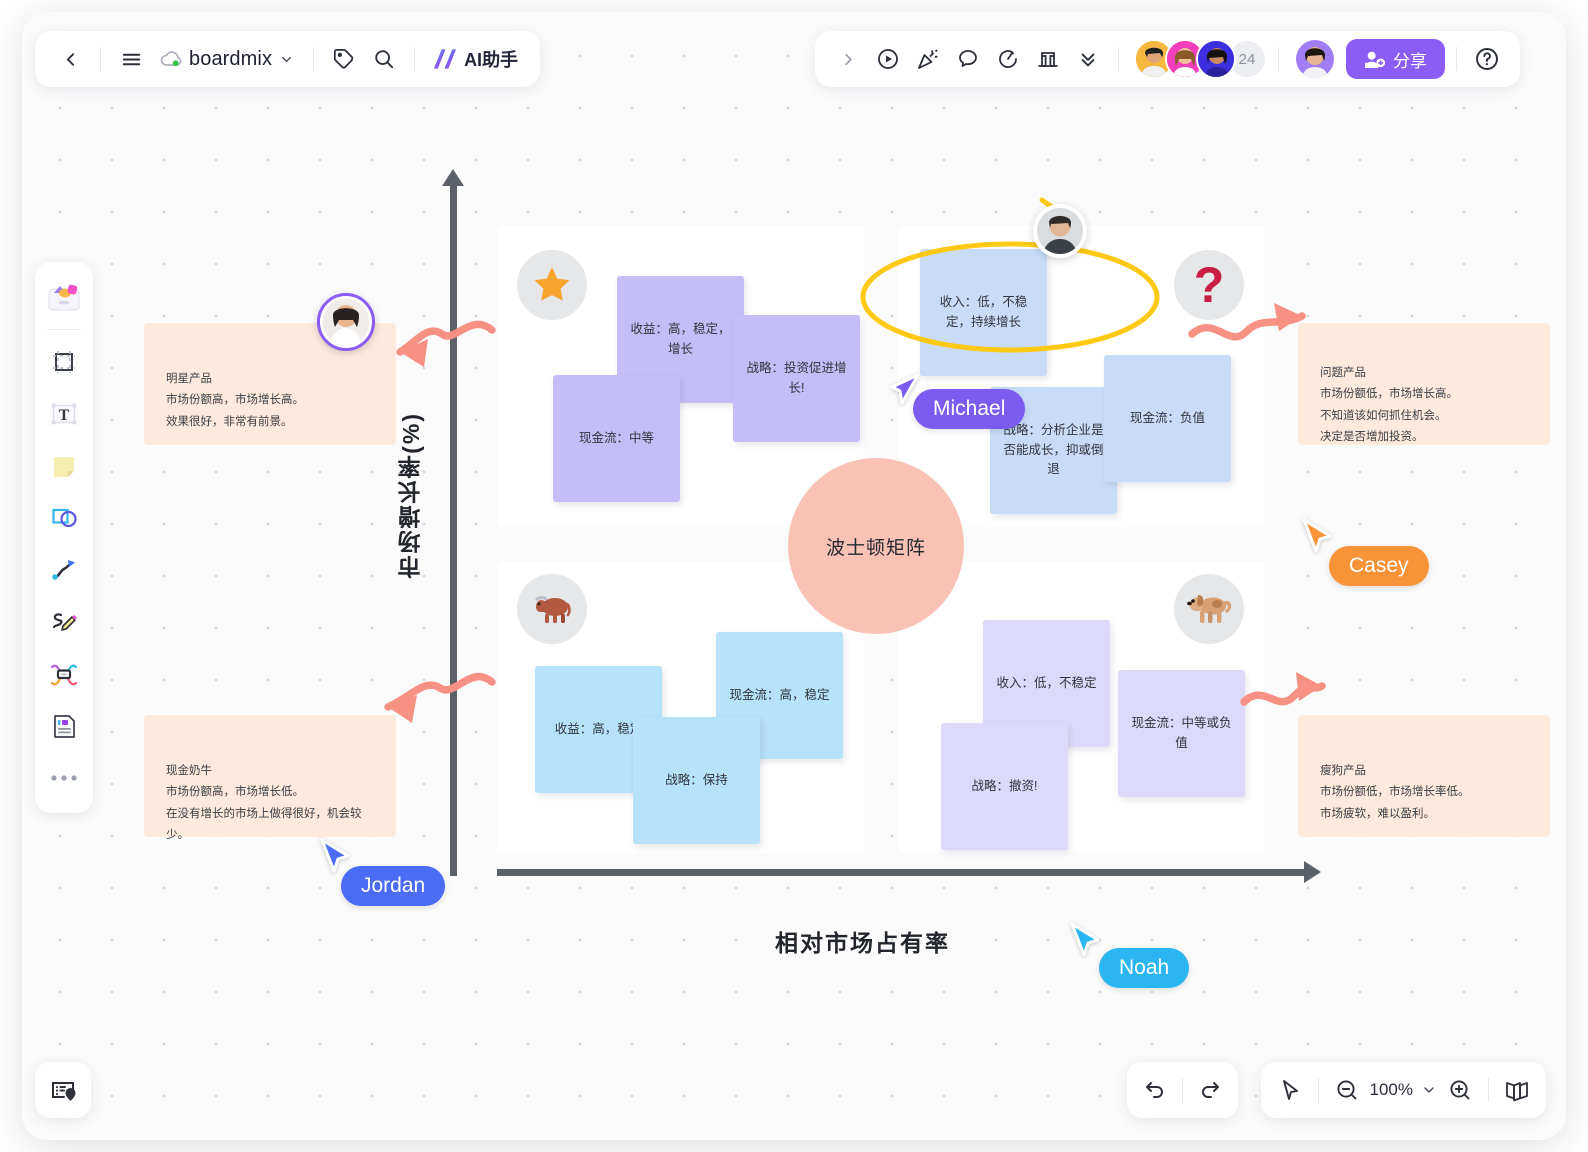 The image size is (1588, 1152). I want to click on redo-arrow-icon, so click(1210, 1090).